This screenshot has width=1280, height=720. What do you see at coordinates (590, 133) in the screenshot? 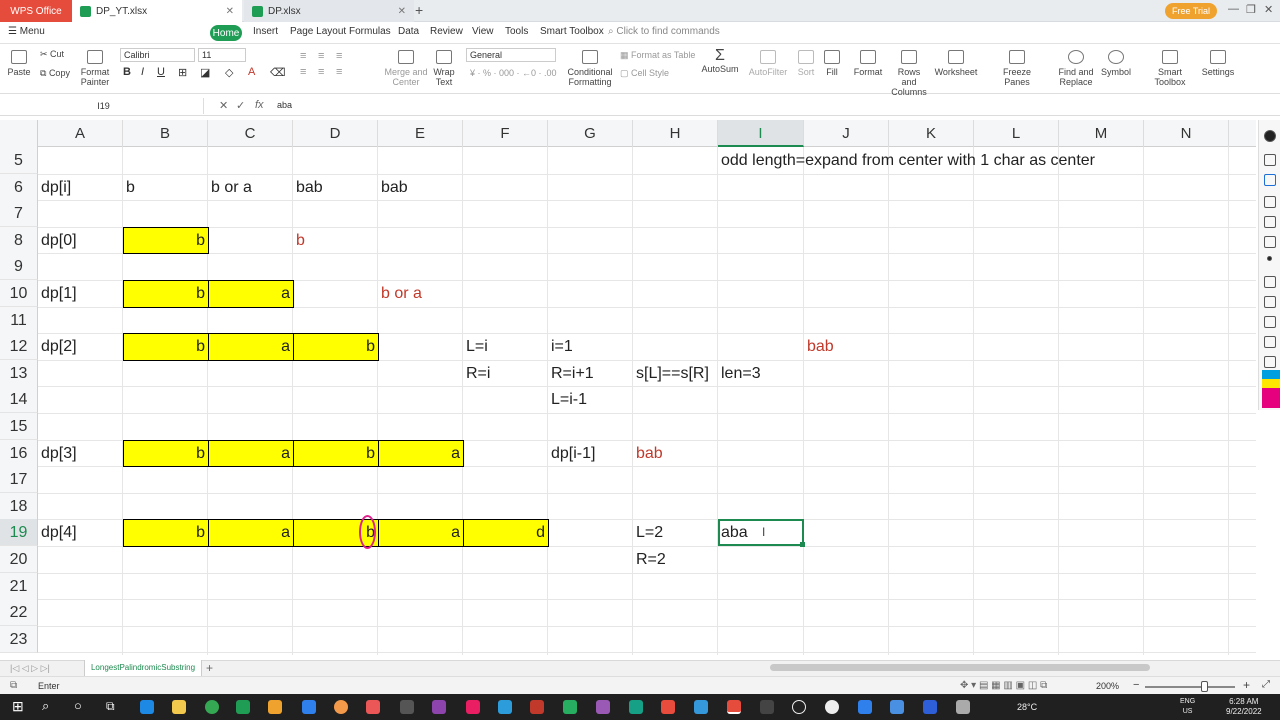
I see `column-header: G` at bounding box center [590, 133].